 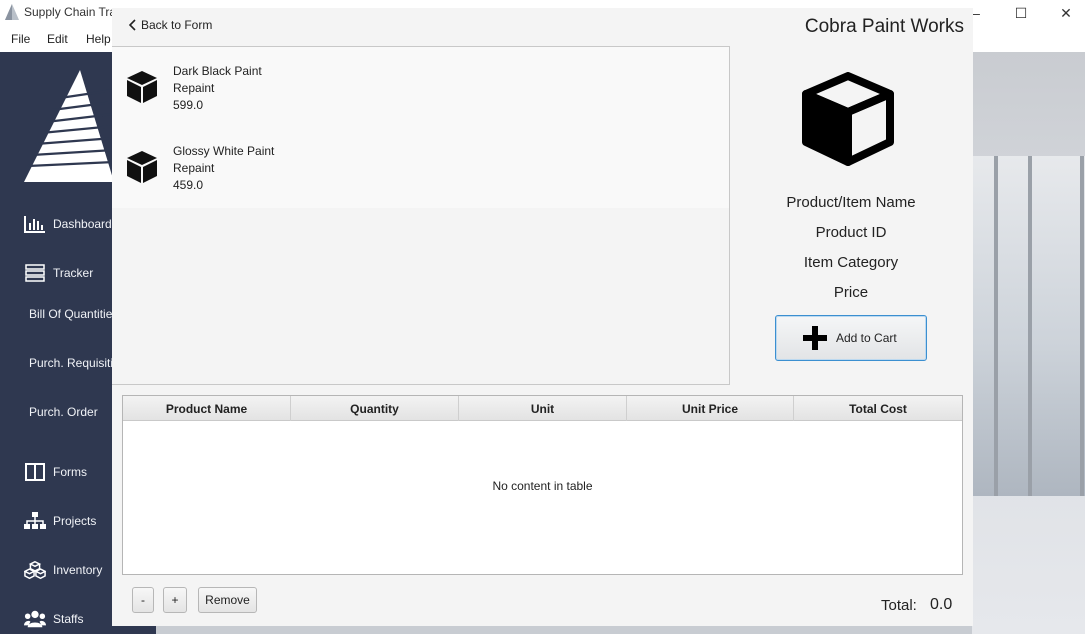 What do you see at coordinates (710, 408) in the screenshot?
I see `column-header-unit-price: Unit Price` at bounding box center [710, 408].